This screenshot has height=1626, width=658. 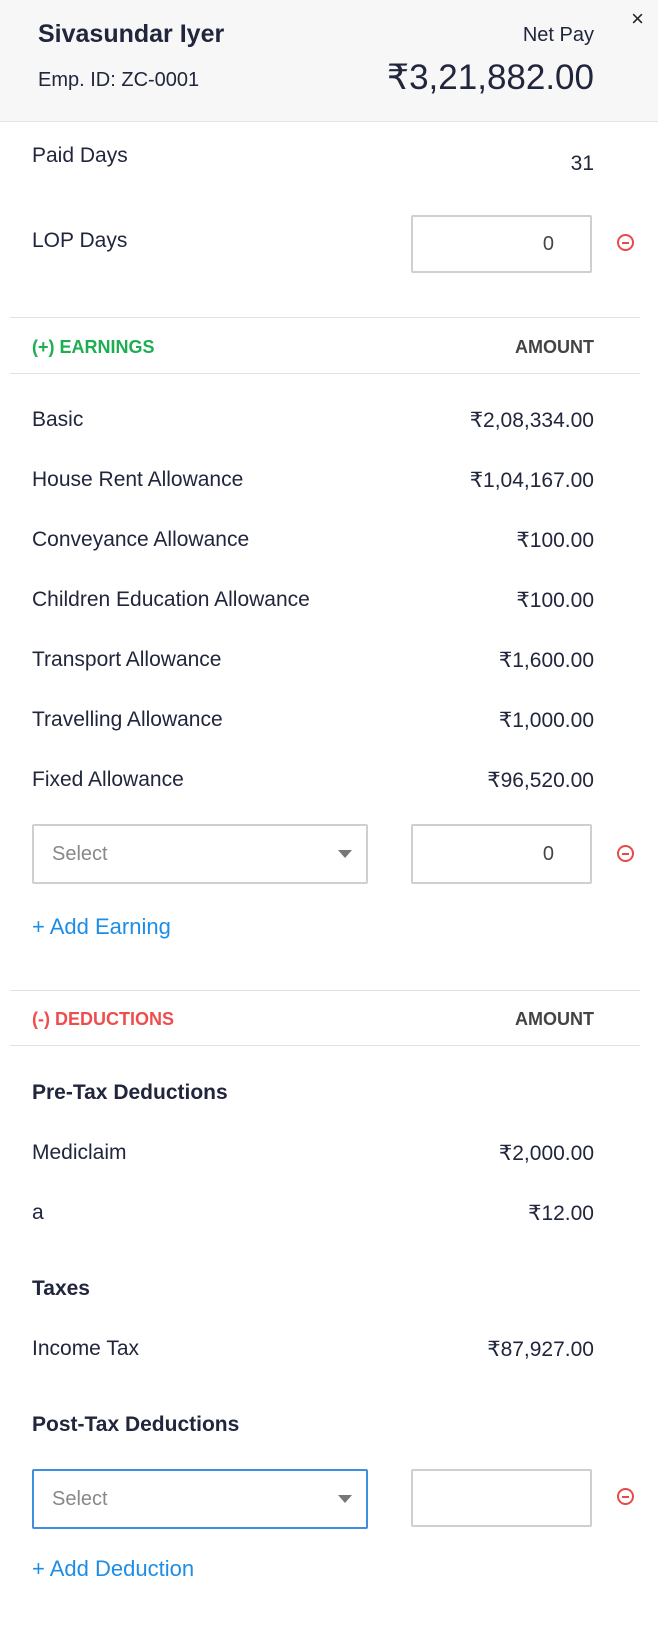 What do you see at coordinates (540, 780) in the screenshot?
I see `earning-amount: ₹96,520.00` at bounding box center [540, 780].